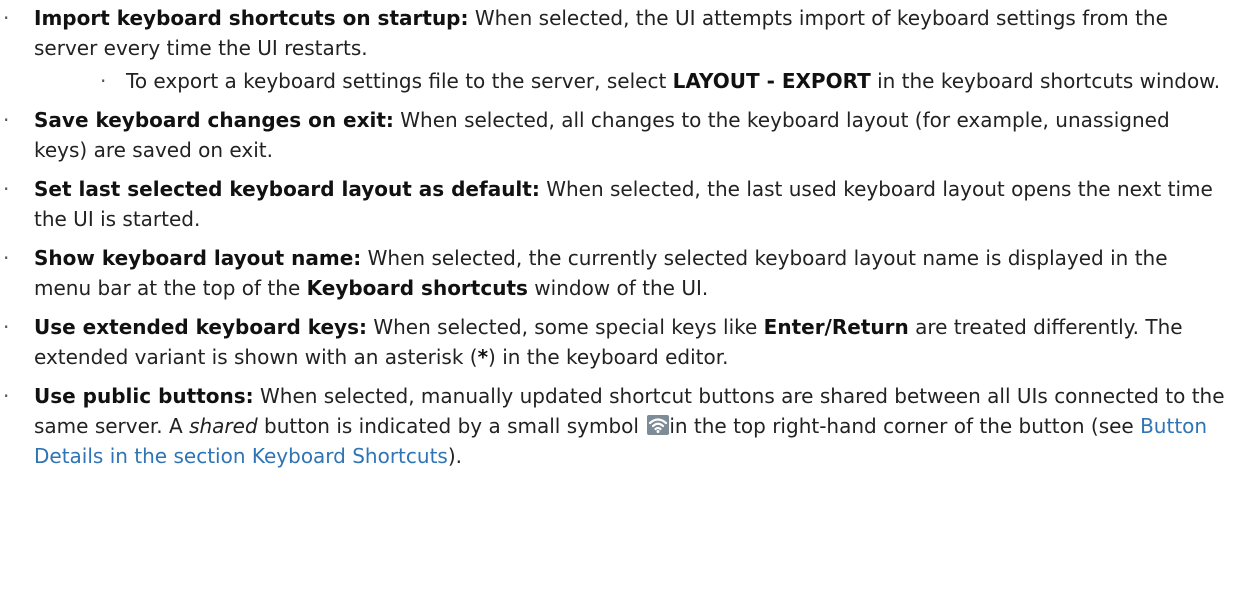 This screenshot has width=1249, height=594. I want to click on italic-shared: shared, so click(223, 426).